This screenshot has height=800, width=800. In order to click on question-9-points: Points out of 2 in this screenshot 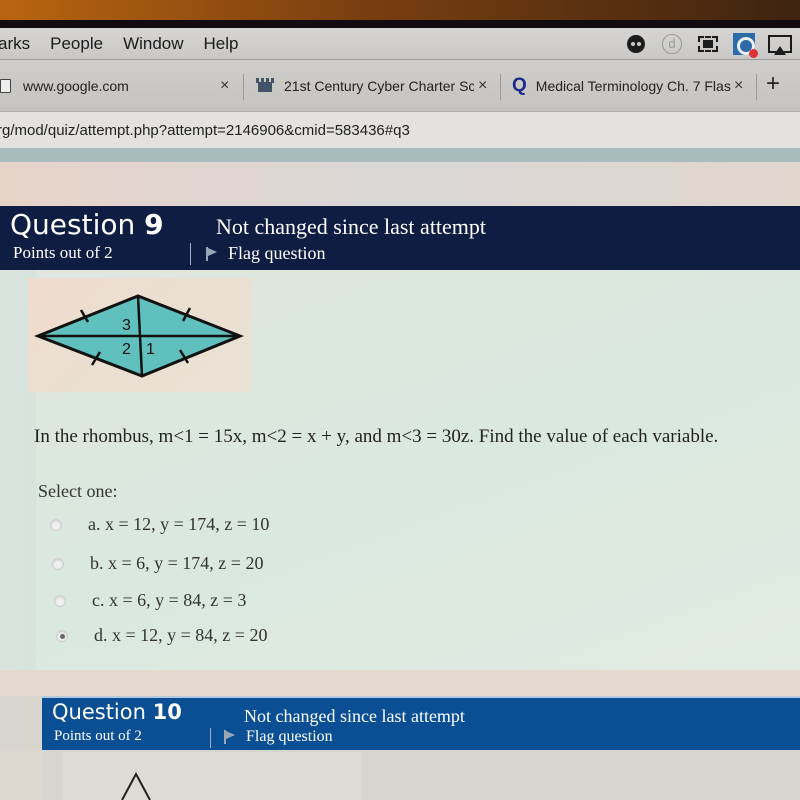, I will do `click(63, 252)`.